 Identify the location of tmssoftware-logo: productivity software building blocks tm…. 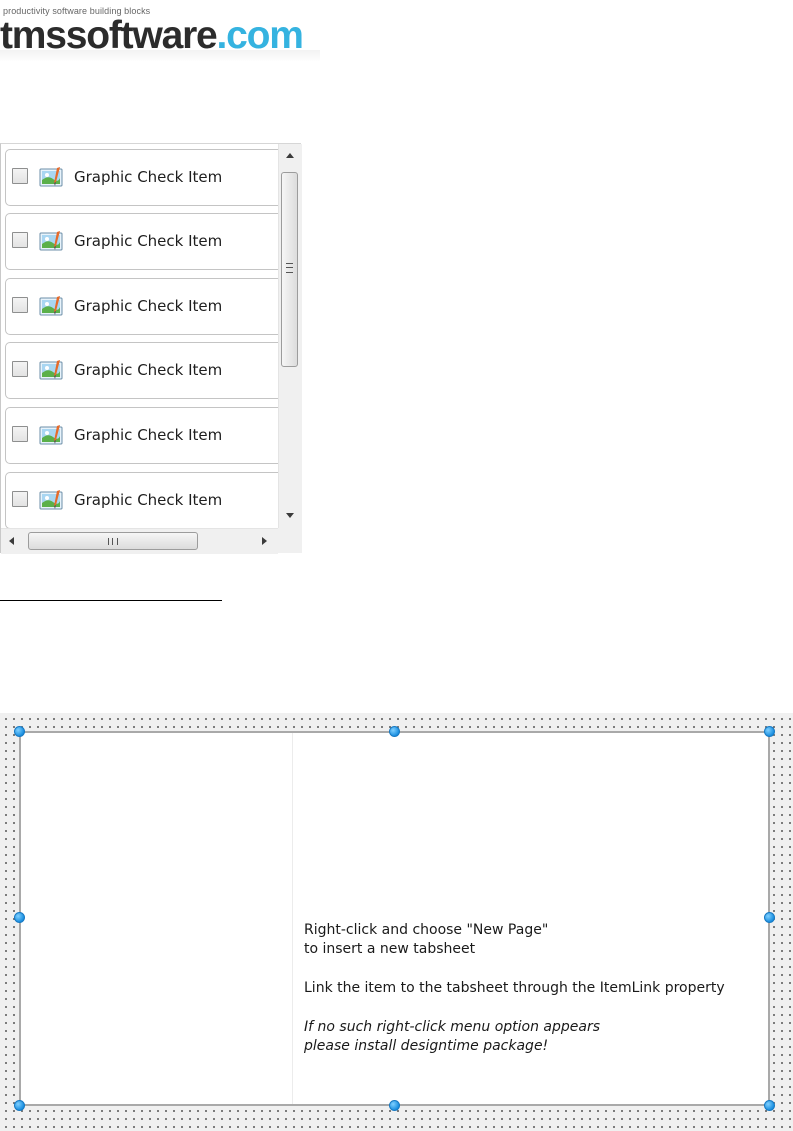
(165, 34).